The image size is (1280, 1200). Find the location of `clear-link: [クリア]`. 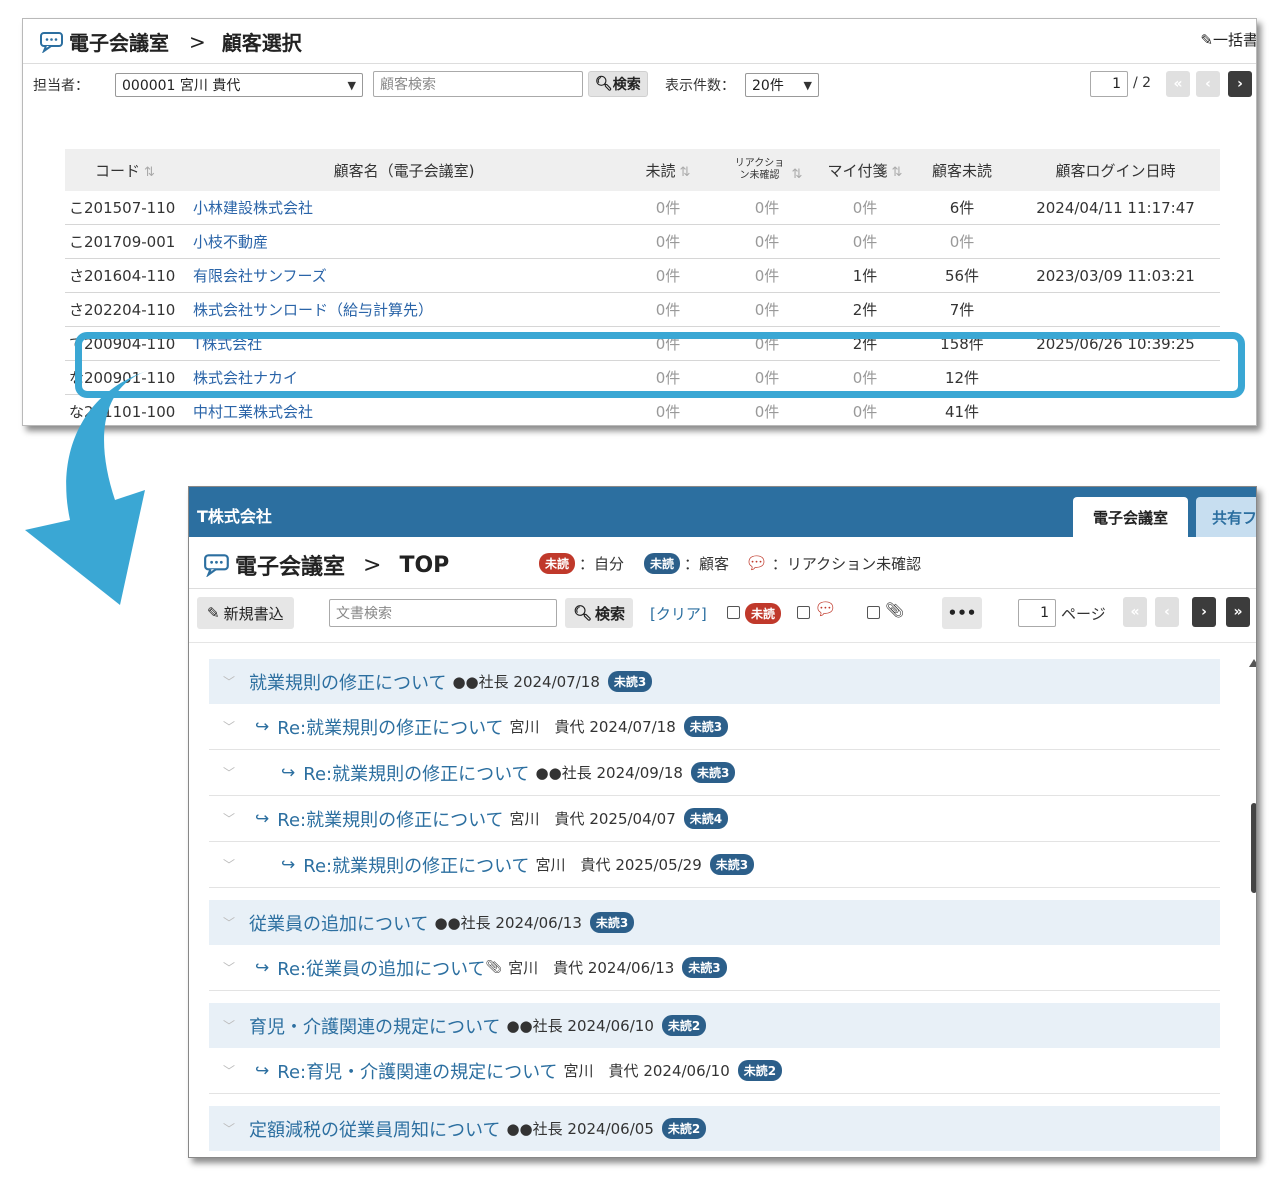

clear-link: [クリア] is located at coordinates (678, 613).